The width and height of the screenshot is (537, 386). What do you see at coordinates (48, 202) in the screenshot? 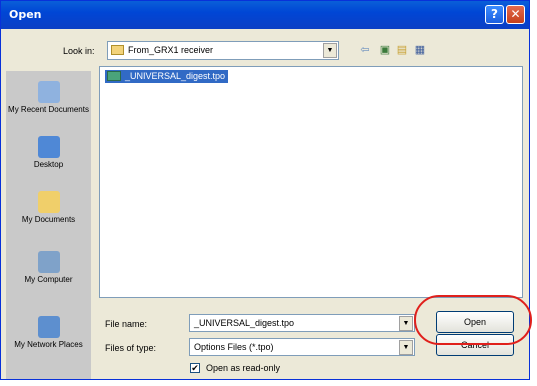
I see `my-documents-icon` at bounding box center [48, 202].